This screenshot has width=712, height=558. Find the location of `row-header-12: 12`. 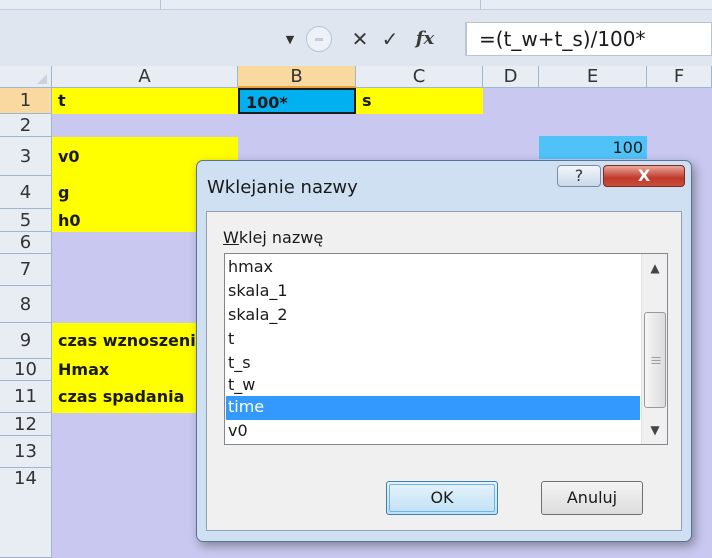

row-header-12: 12 is located at coordinates (26, 424).